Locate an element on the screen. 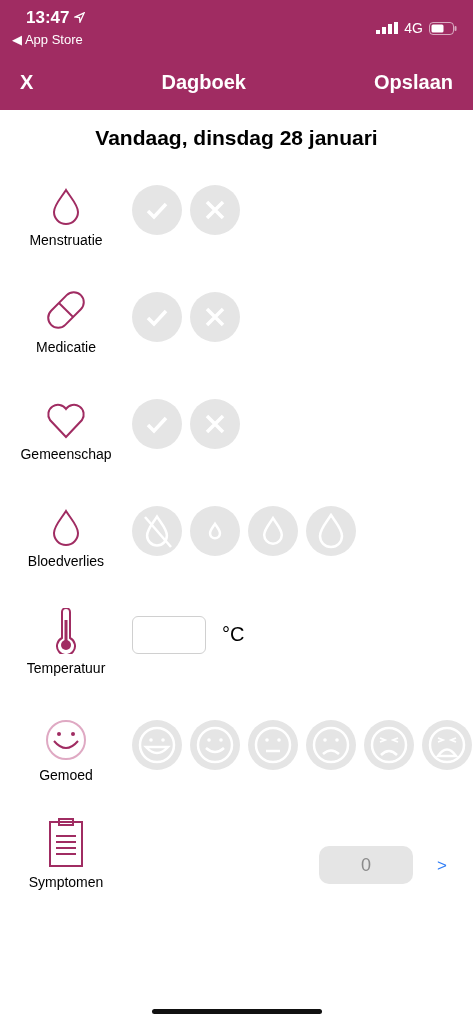 The width and height of the screenshot is (473, 1024). chevron-link: > is located at coordinates (442, 866).